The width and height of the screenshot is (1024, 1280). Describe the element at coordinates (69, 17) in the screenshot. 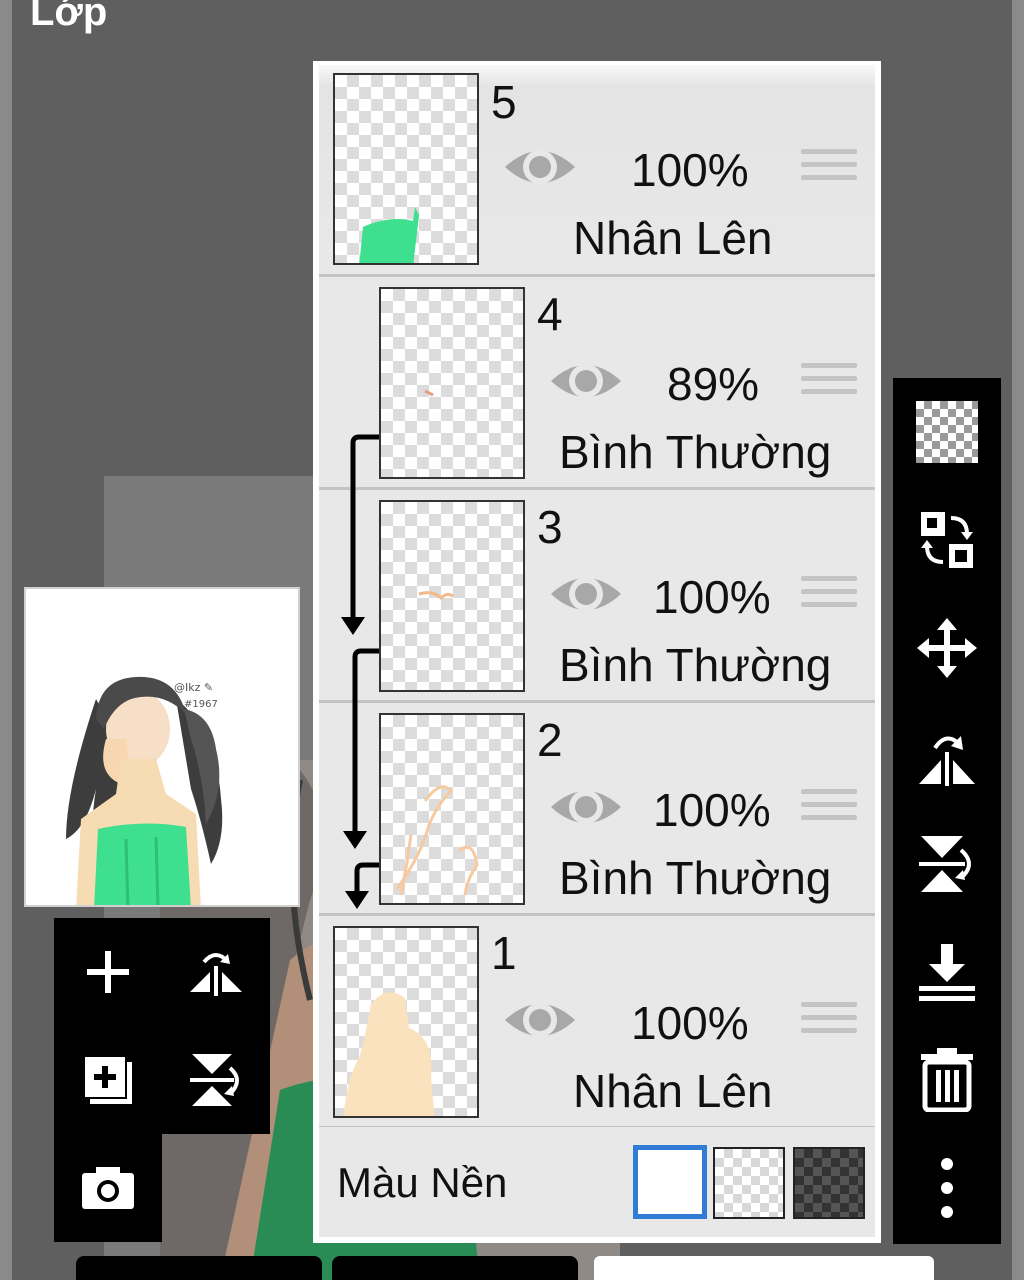

I see `screen-title: Lớp` at that location.